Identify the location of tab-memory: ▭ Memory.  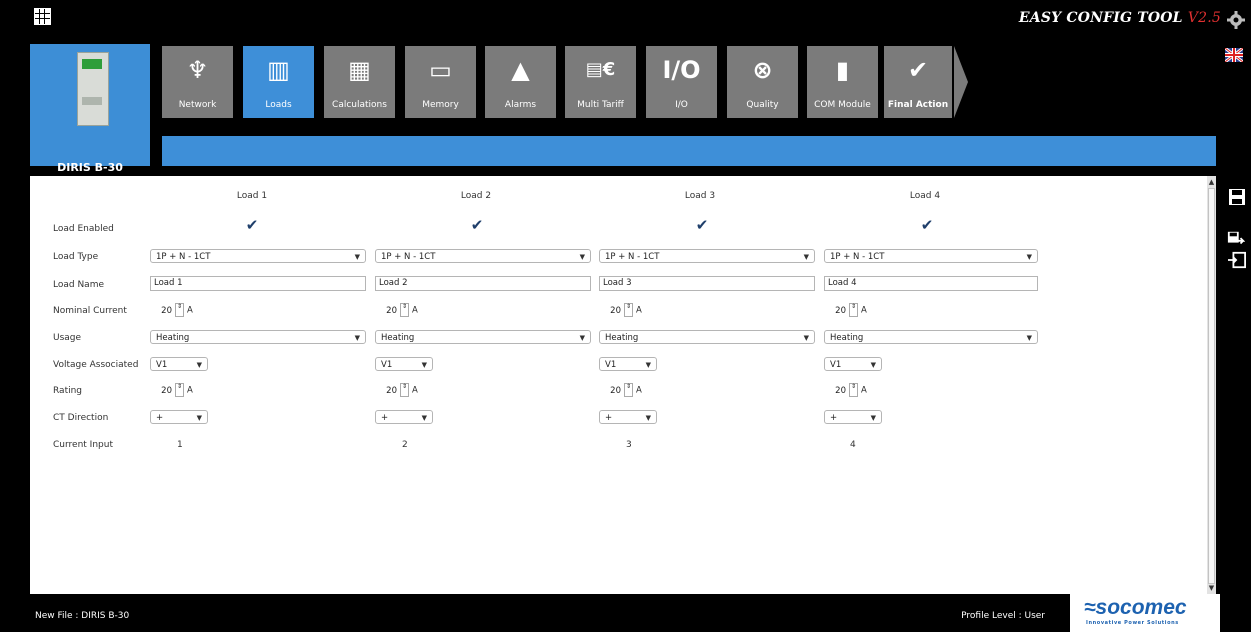
(440, 82).